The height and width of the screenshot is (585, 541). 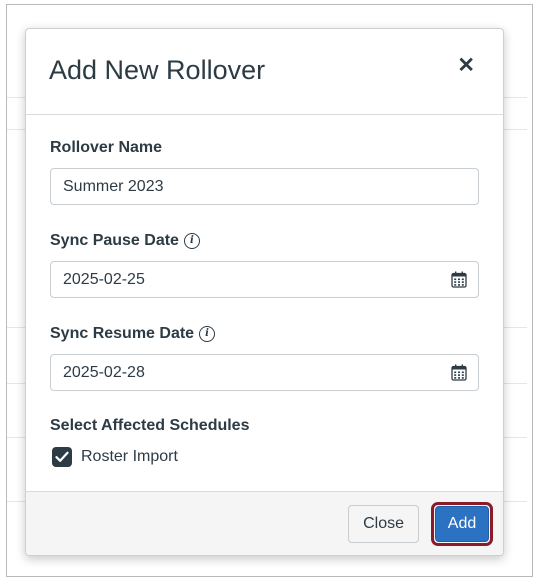 What do you see at coordinates (157, 70) in the screenshot?
I see `dialog-title: Add New Rollover` at bounding box center [157, 70].